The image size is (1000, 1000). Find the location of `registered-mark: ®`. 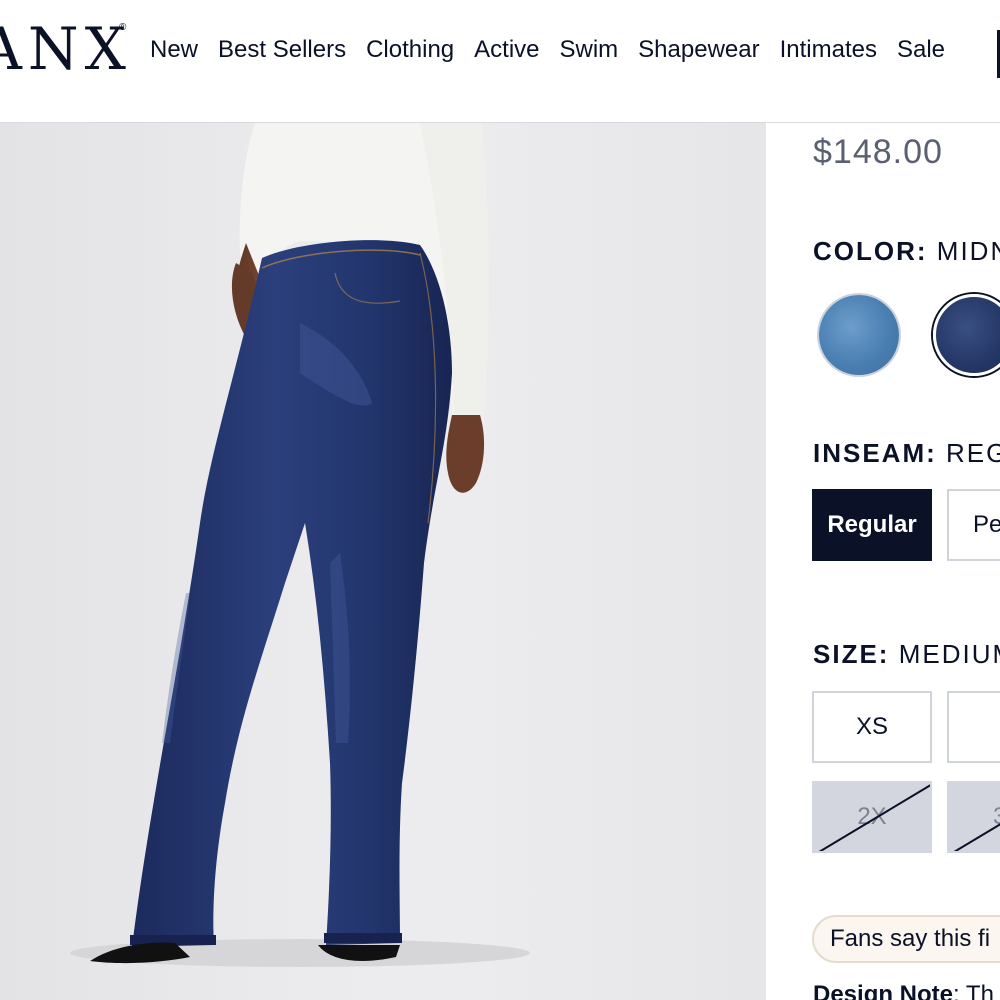

registered-mark: ® is located at coordinates (123, 27).